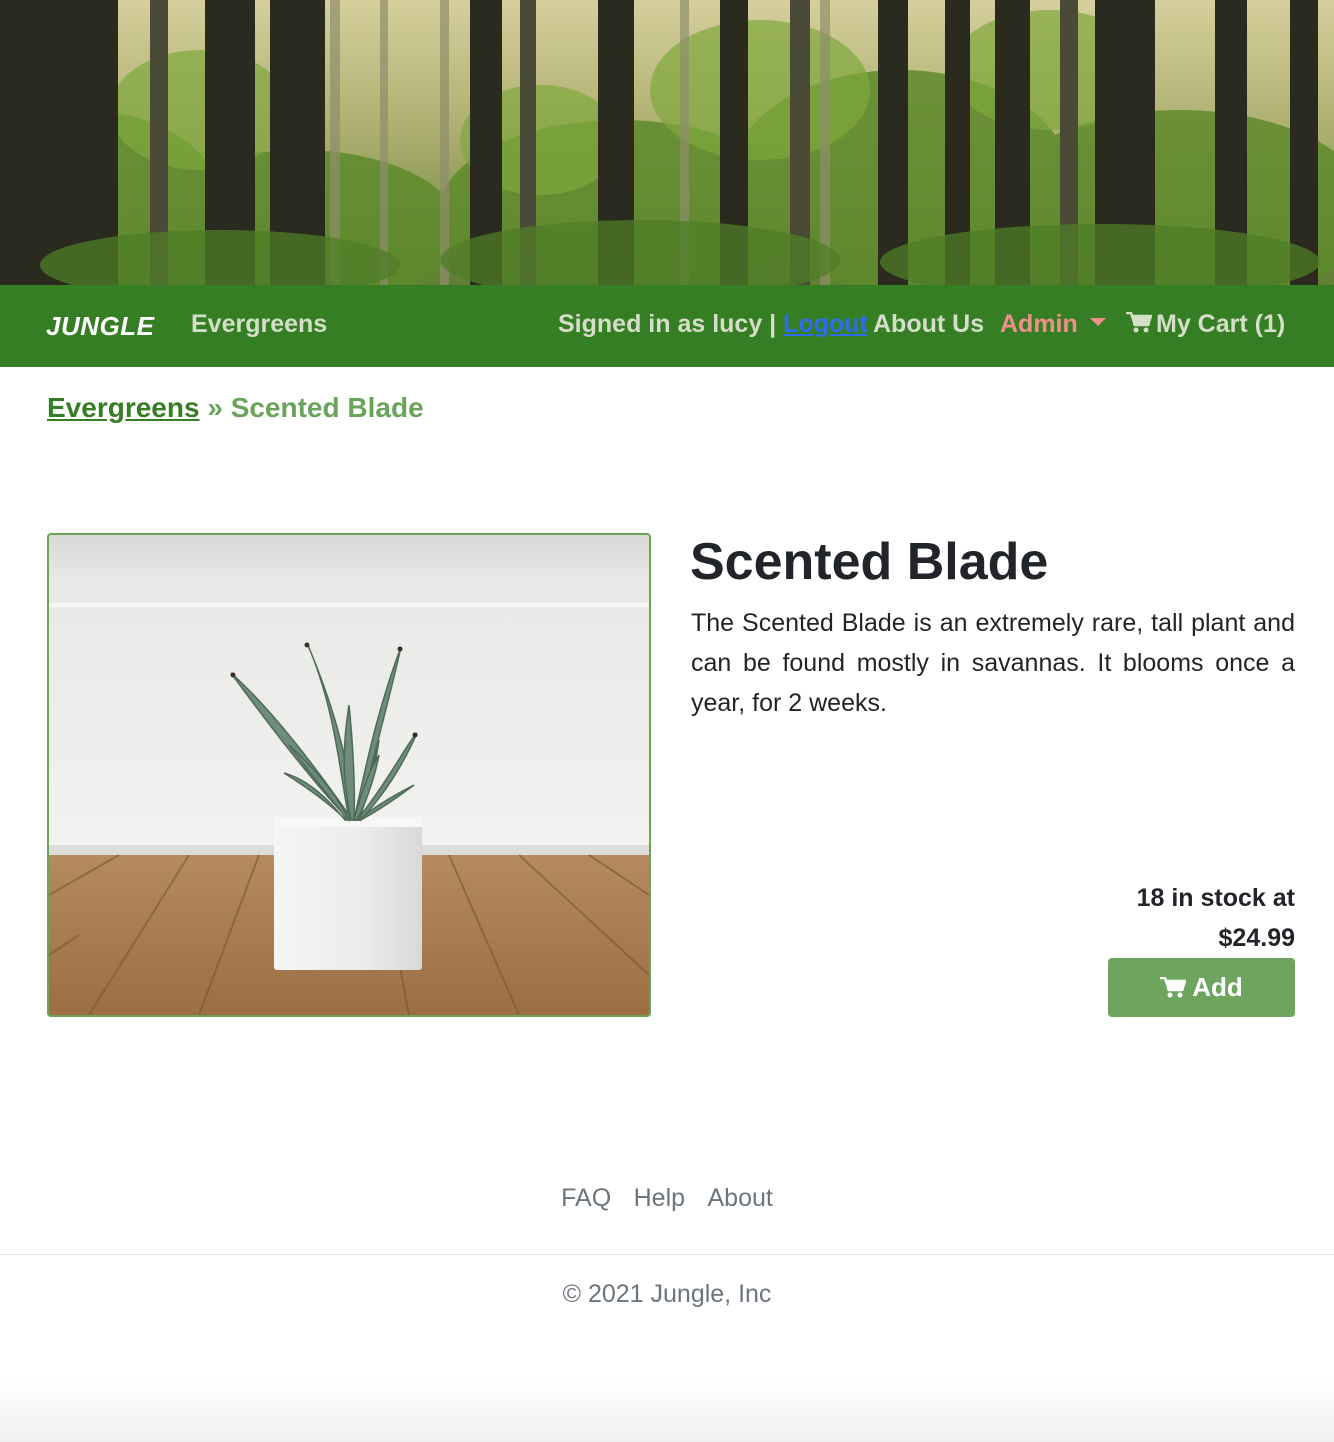  Describe the element at coordinates (659, 1198) in the screenshot. I see `footer-help-link: Help` at that location.